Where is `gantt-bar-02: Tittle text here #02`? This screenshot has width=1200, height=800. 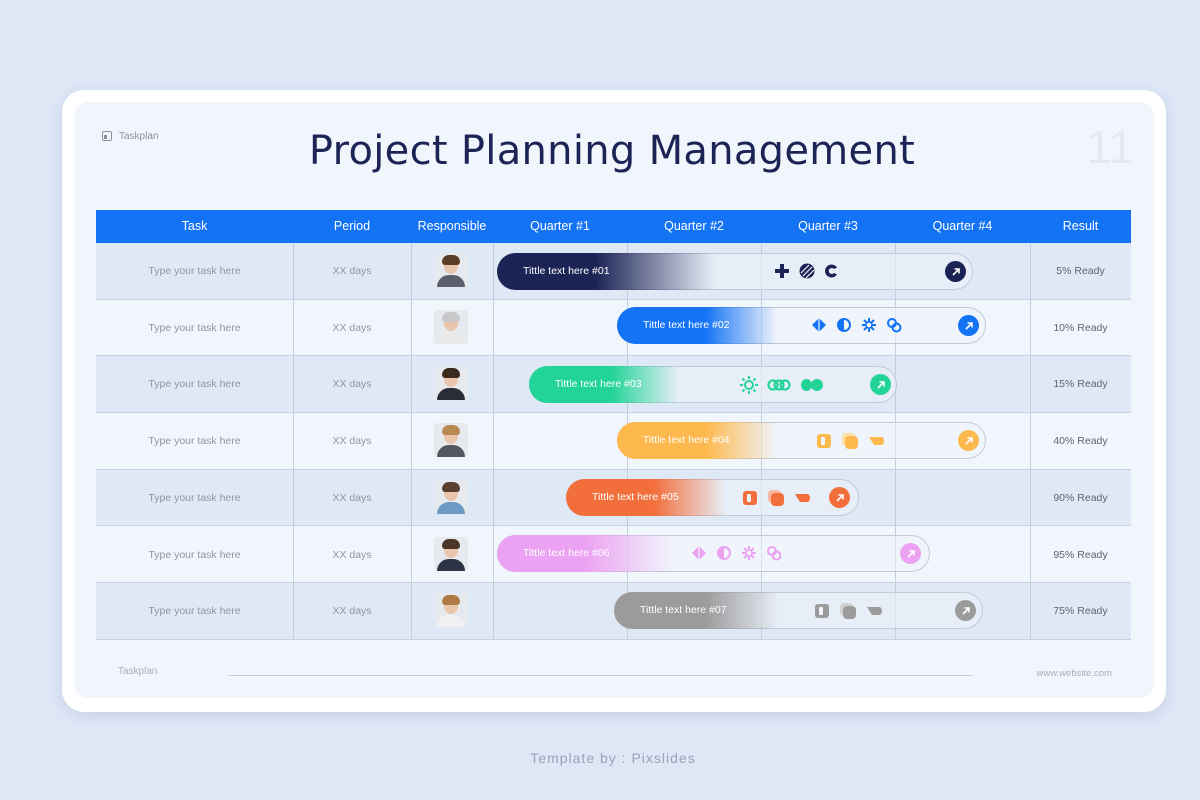 gantt-bar-02: Tittle text here #02 is located at coordinates (801, 325).